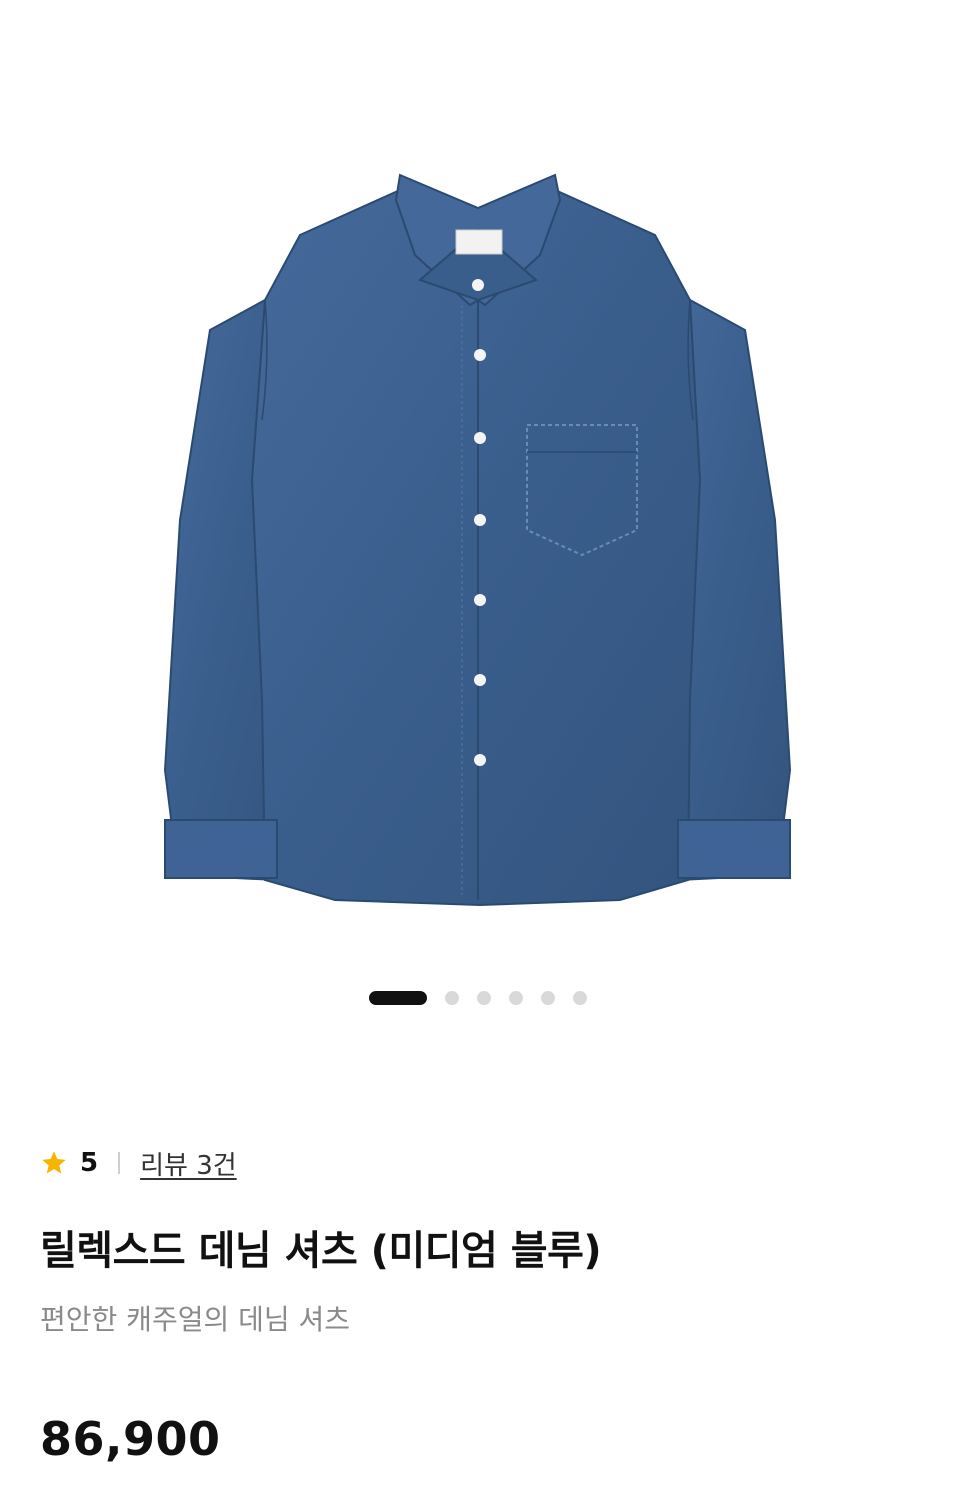 This screenshot has height=1500, width=955. Describe the element at coordinates (138, 1163) in the screenshot. I see `rating-row: 5 리뷰 3건` at that location.